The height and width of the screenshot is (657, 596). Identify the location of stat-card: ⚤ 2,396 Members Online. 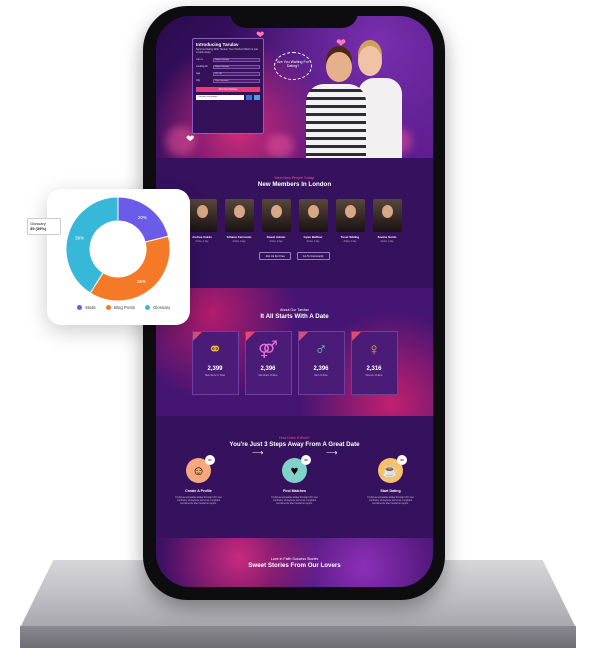
(268, 363).